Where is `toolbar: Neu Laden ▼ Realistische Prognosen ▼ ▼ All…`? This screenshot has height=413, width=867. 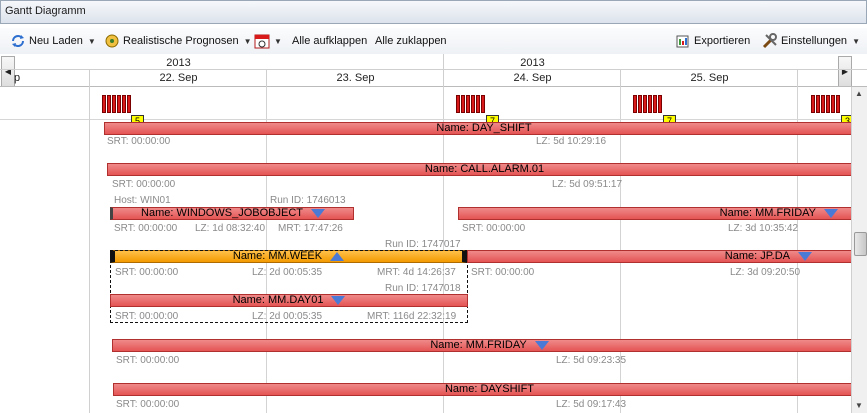 toolbar: Neu Laden ▼ Realistische Prognosen ▼ ▼ All… is located at coordinates (433, 41).